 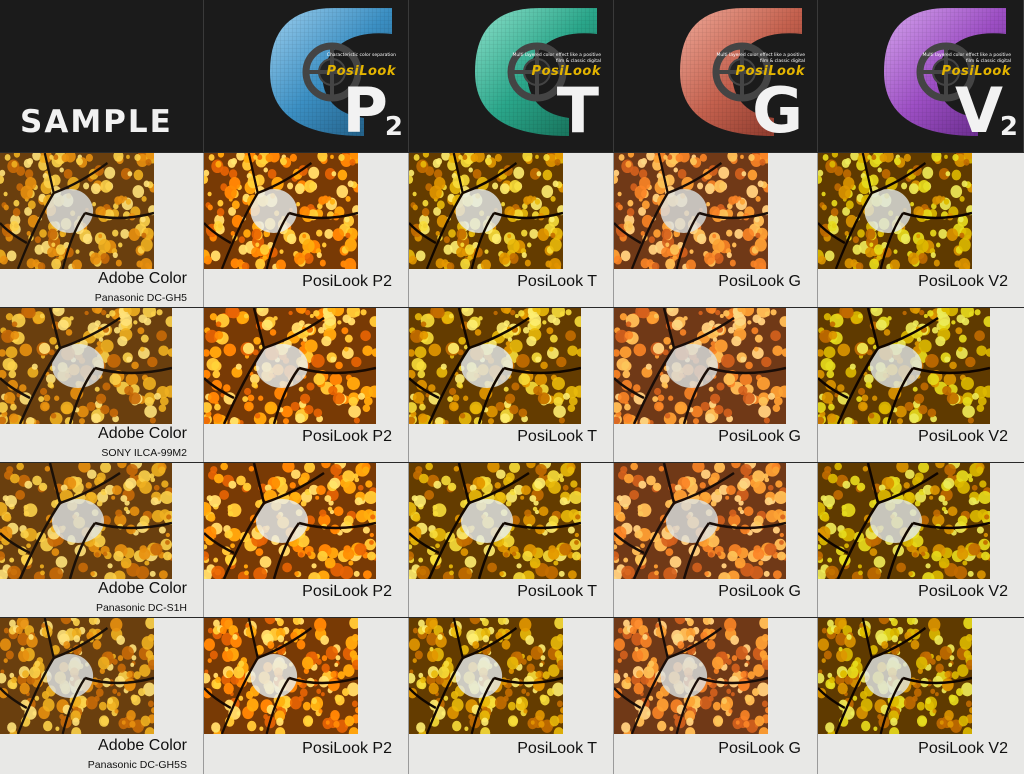 I want to click on preset-letter: T, so click(x=578, y=111).